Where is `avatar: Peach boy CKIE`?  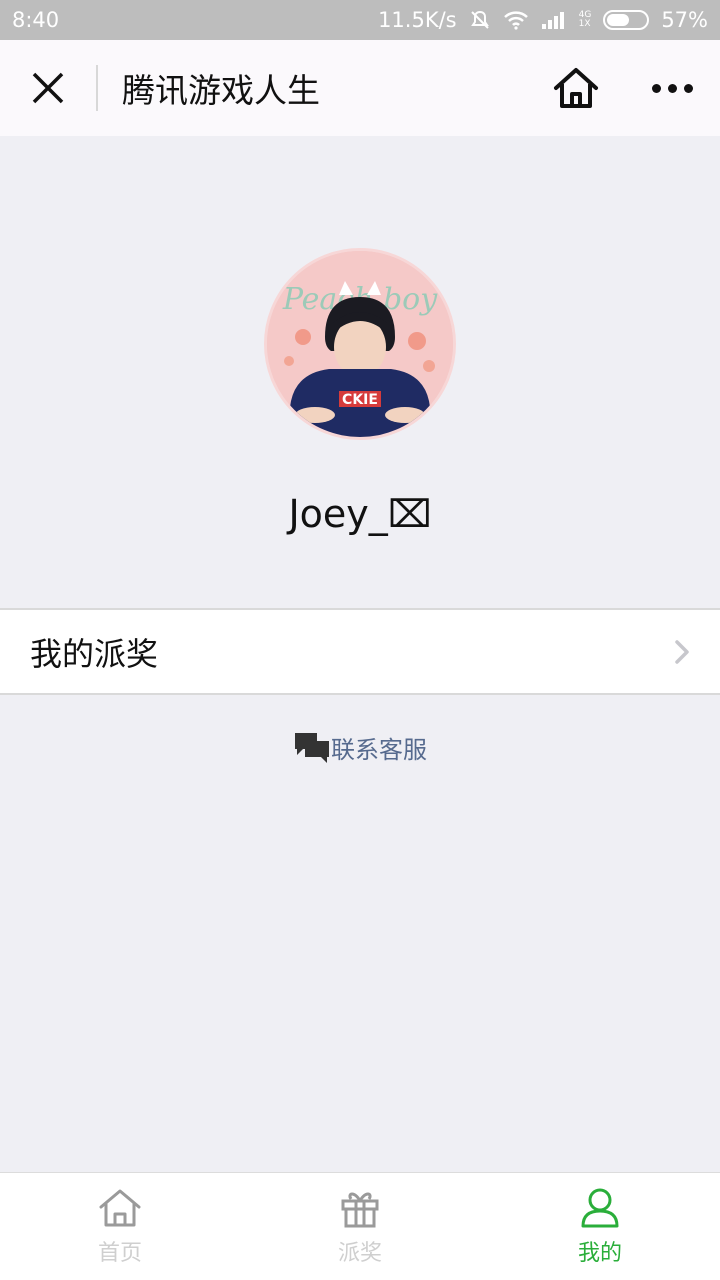
avatar: Peach boy CKIE is located at coordinates (360, 344).